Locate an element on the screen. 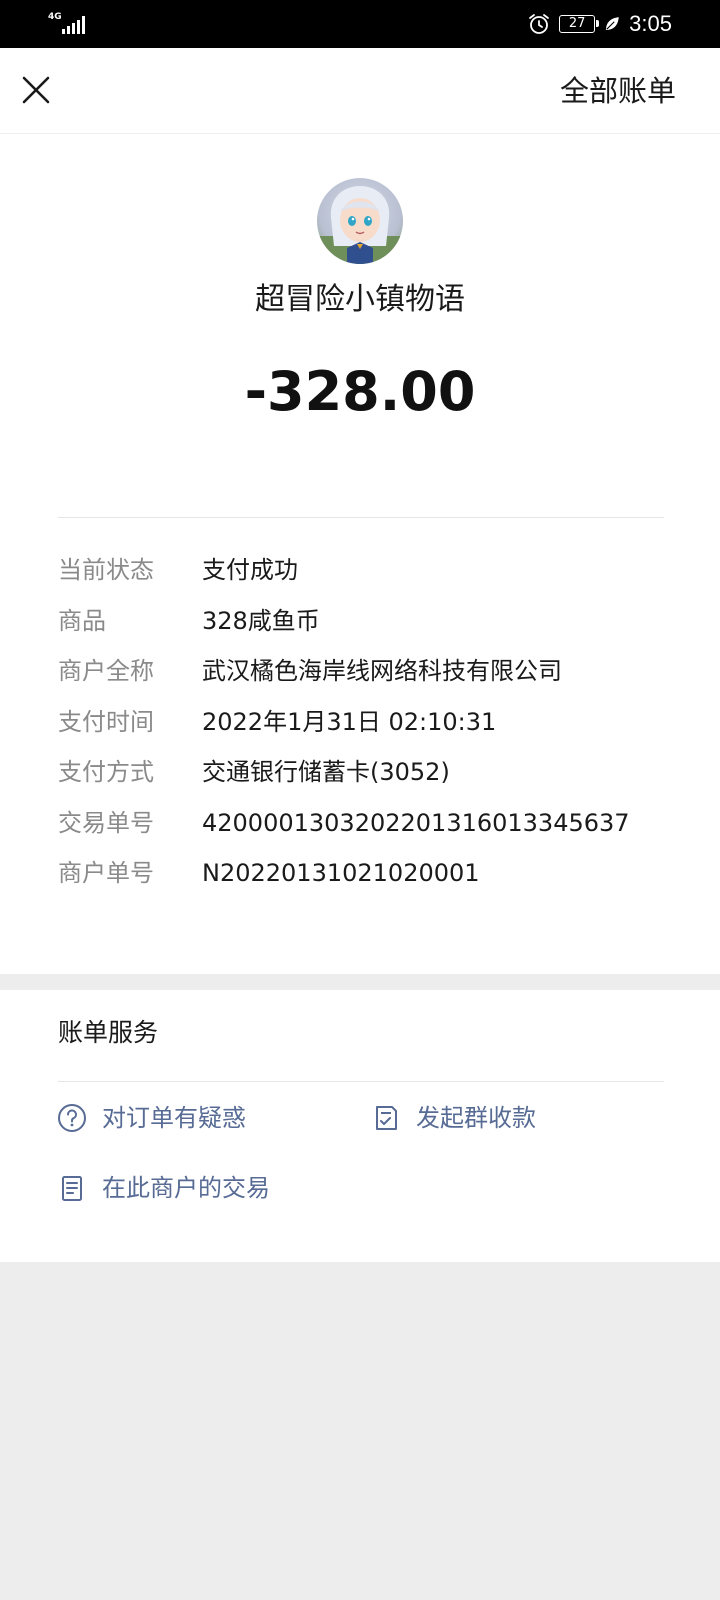  order-question-button: 对订单有疑惑 is located at coordinates (151, 1118).